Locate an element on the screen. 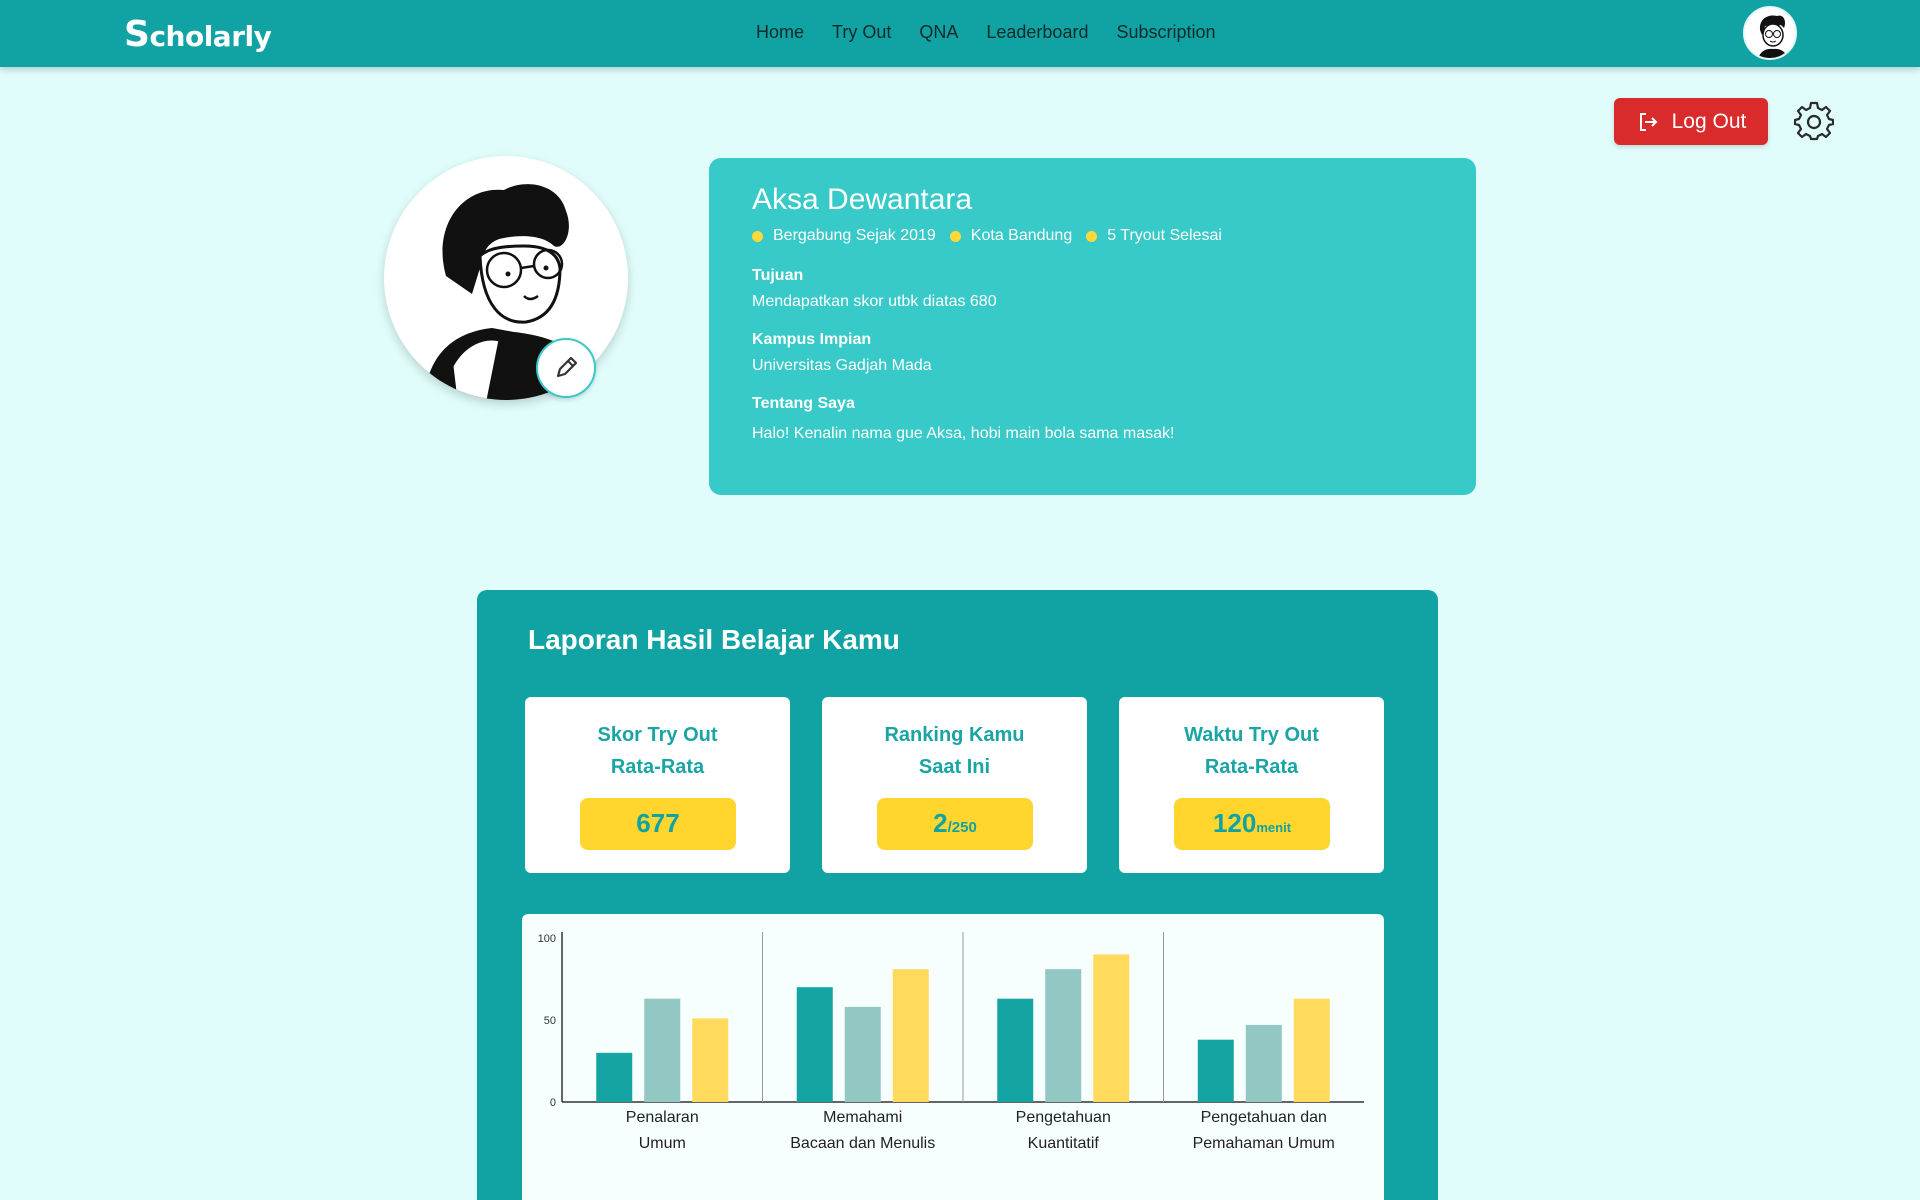 Image resolution: width=1920 pixels, height=1200 pixels. avatar-illustration-icon is located at coordinates (1773, 36).